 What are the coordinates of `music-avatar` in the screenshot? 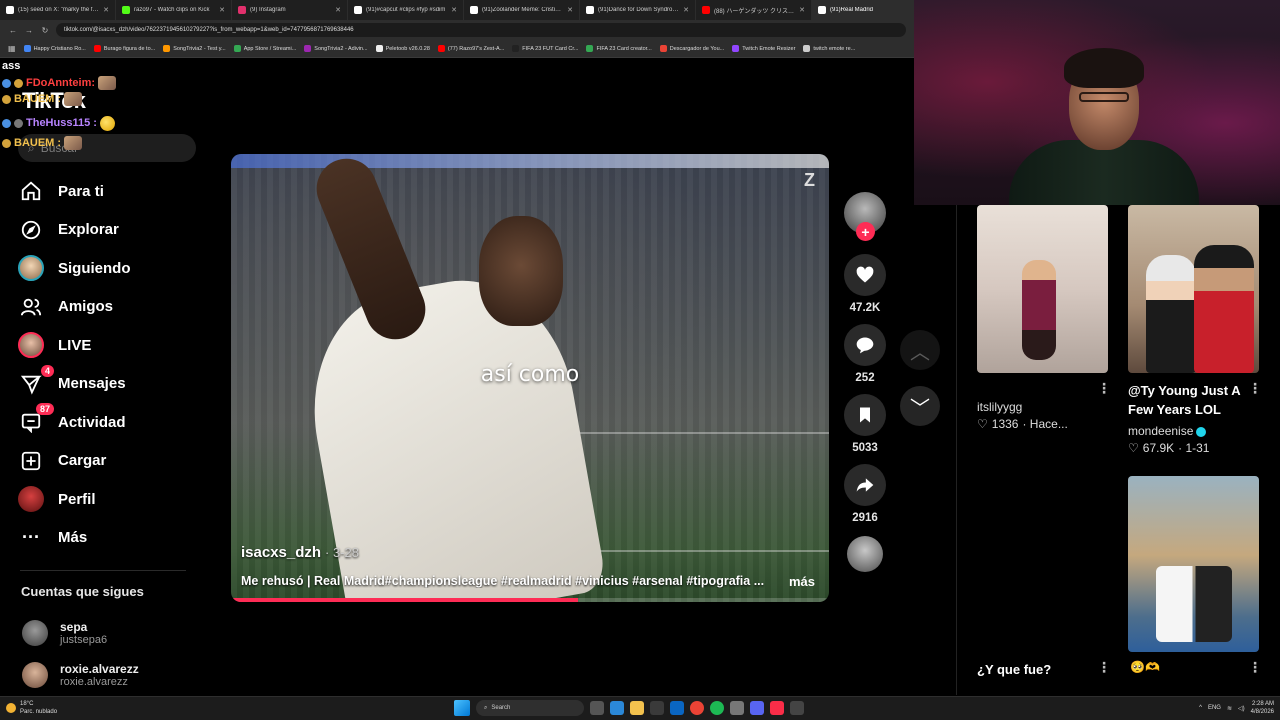 It's located at (865, 554).